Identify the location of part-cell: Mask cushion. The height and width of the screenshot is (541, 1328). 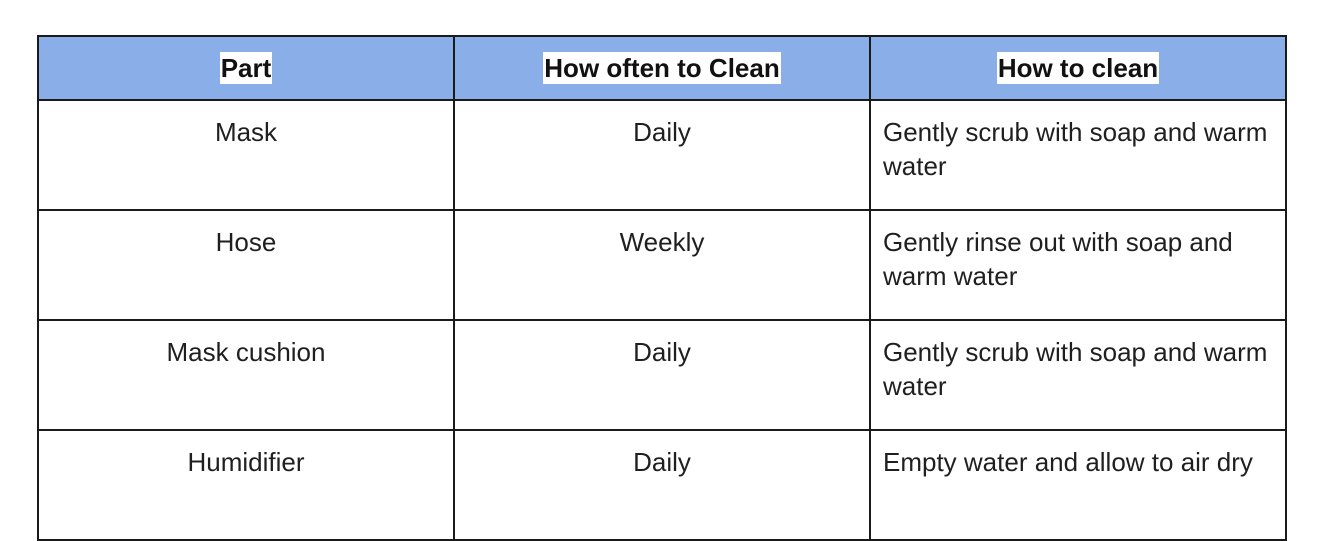
(246, 375).